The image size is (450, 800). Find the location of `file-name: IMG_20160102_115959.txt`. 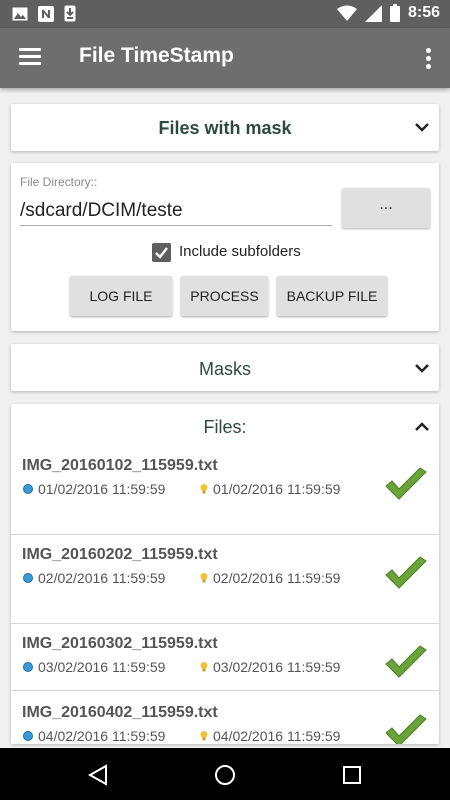

file-name: IMG_20160102_115959.txt is located at coordinates (120, 465).